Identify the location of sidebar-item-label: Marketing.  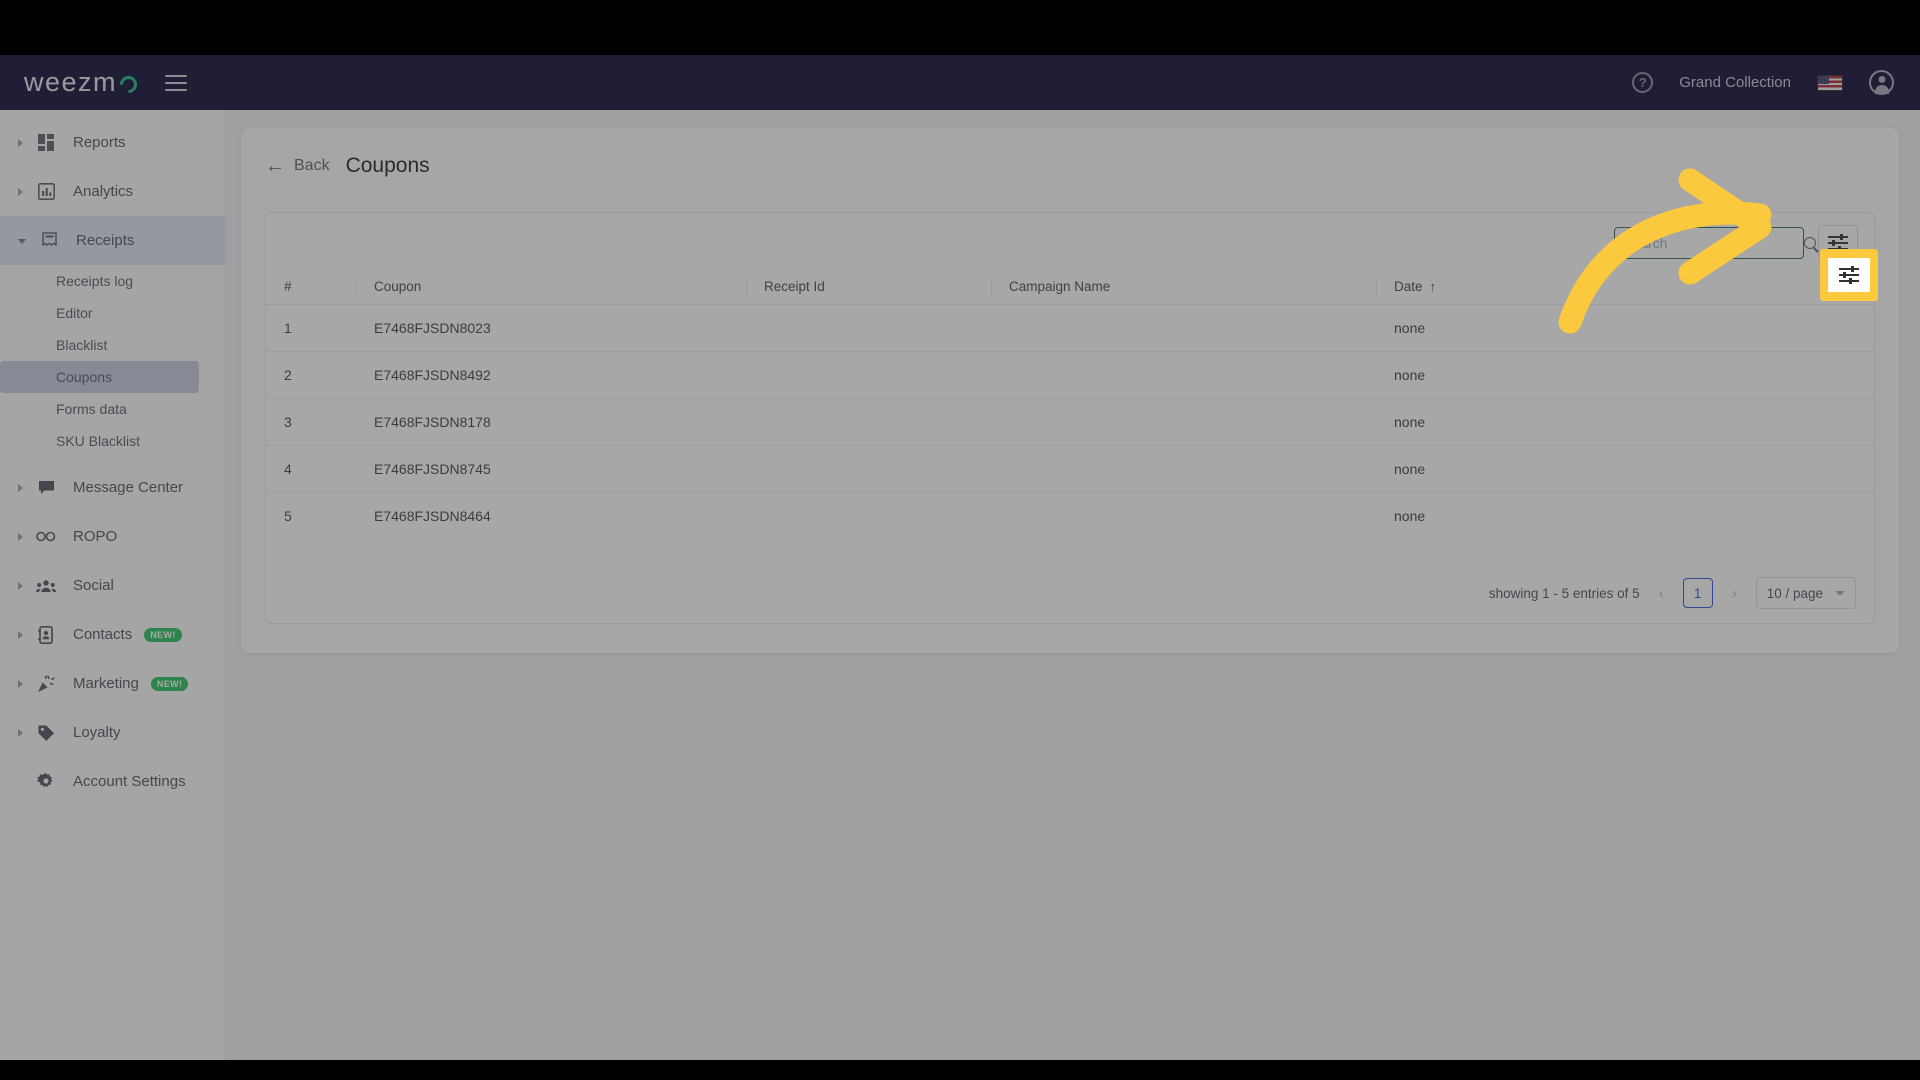
(106, 683).